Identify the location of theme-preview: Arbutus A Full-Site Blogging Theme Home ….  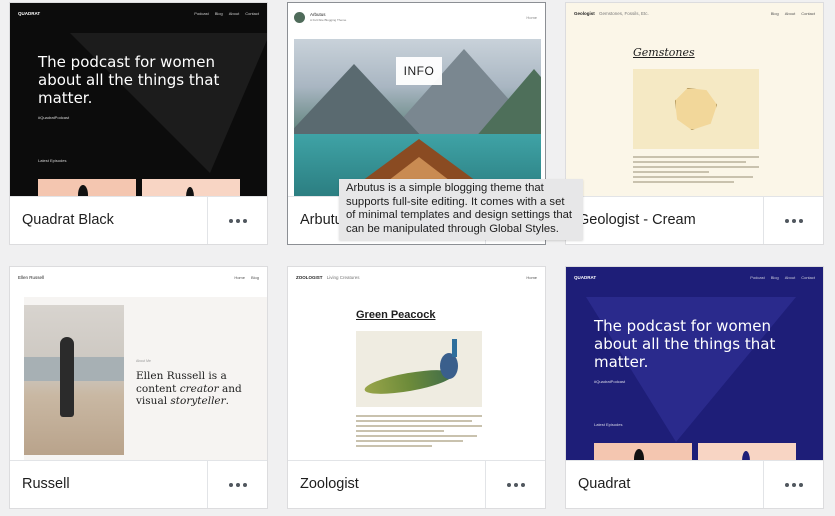
(416, 100).